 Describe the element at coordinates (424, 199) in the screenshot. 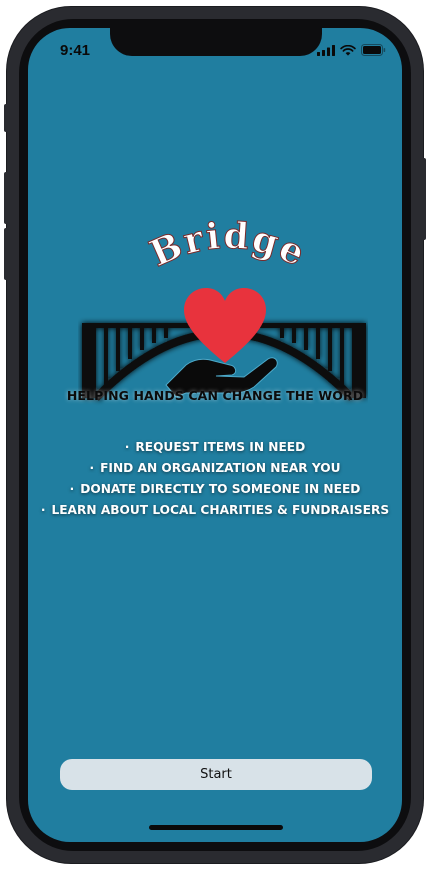

I see `side-button-power` at that location.